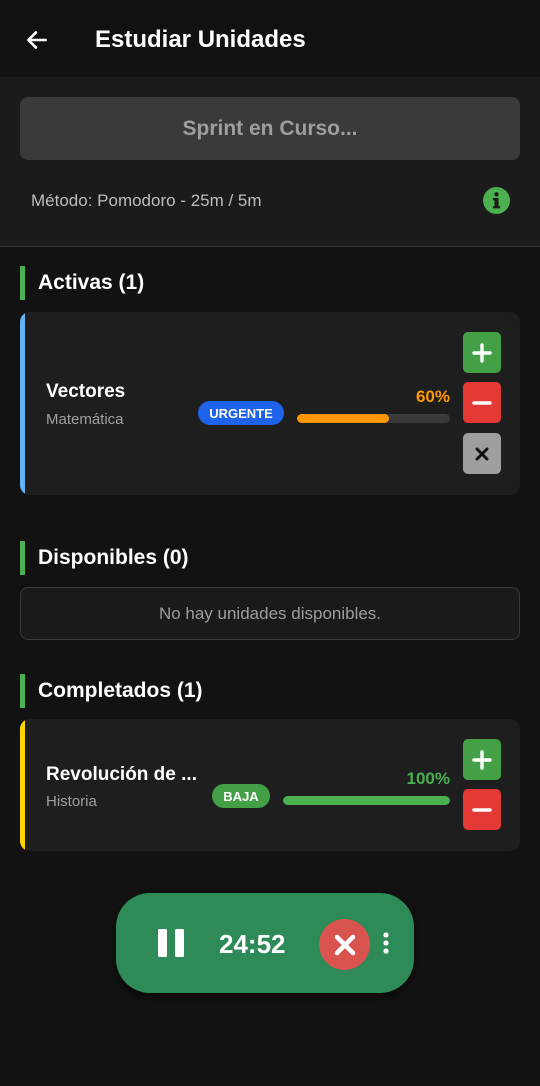 This screenshot has width=540, height=1086. Describe the element at coordinates (71, 801) in the screenshot. I see `unit-subject: Historia` at that location.